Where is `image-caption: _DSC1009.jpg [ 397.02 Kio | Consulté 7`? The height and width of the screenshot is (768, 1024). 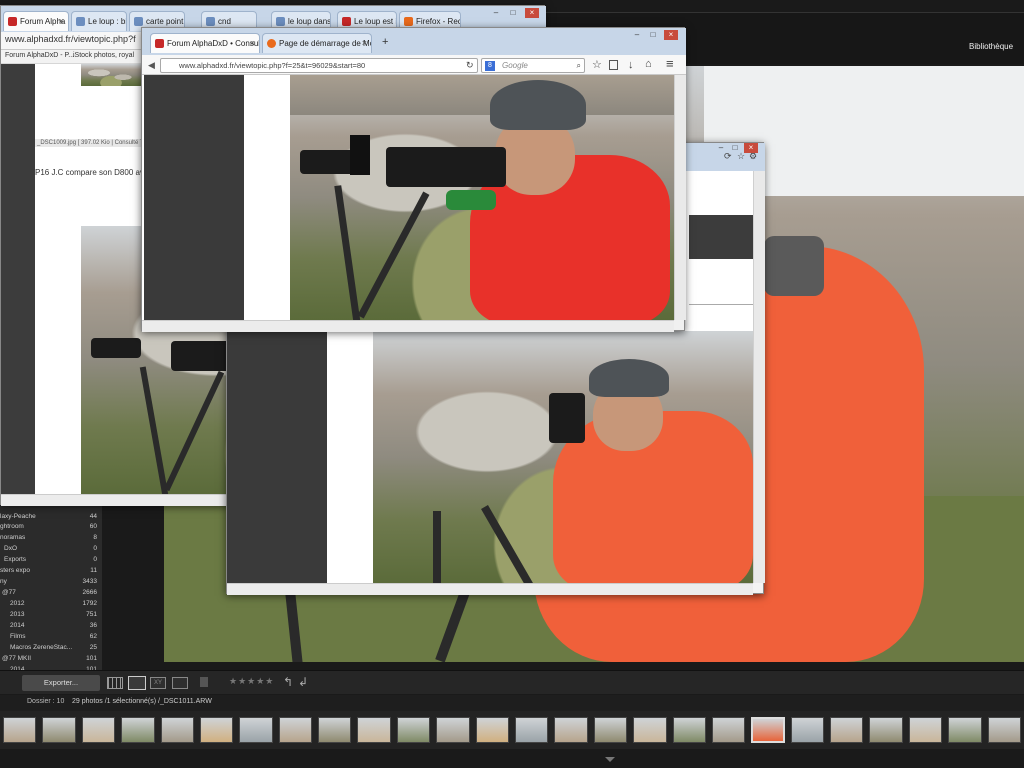 image-caption: _DSC1009.jpg [ 397.02 Kio | Consulté 7 is located at coordinates (90, 143).